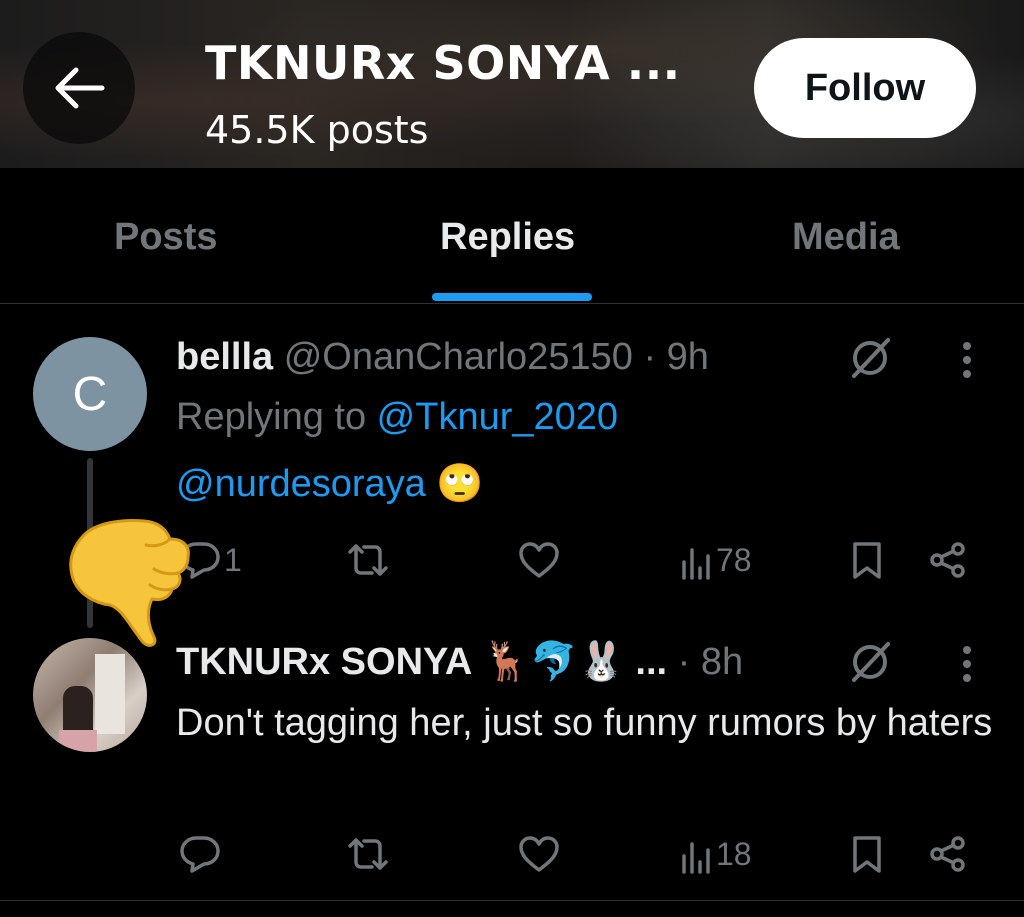 The height and width of the screenshot is (917, 1024). I want to click on views-button: 18, so click(716, 854).